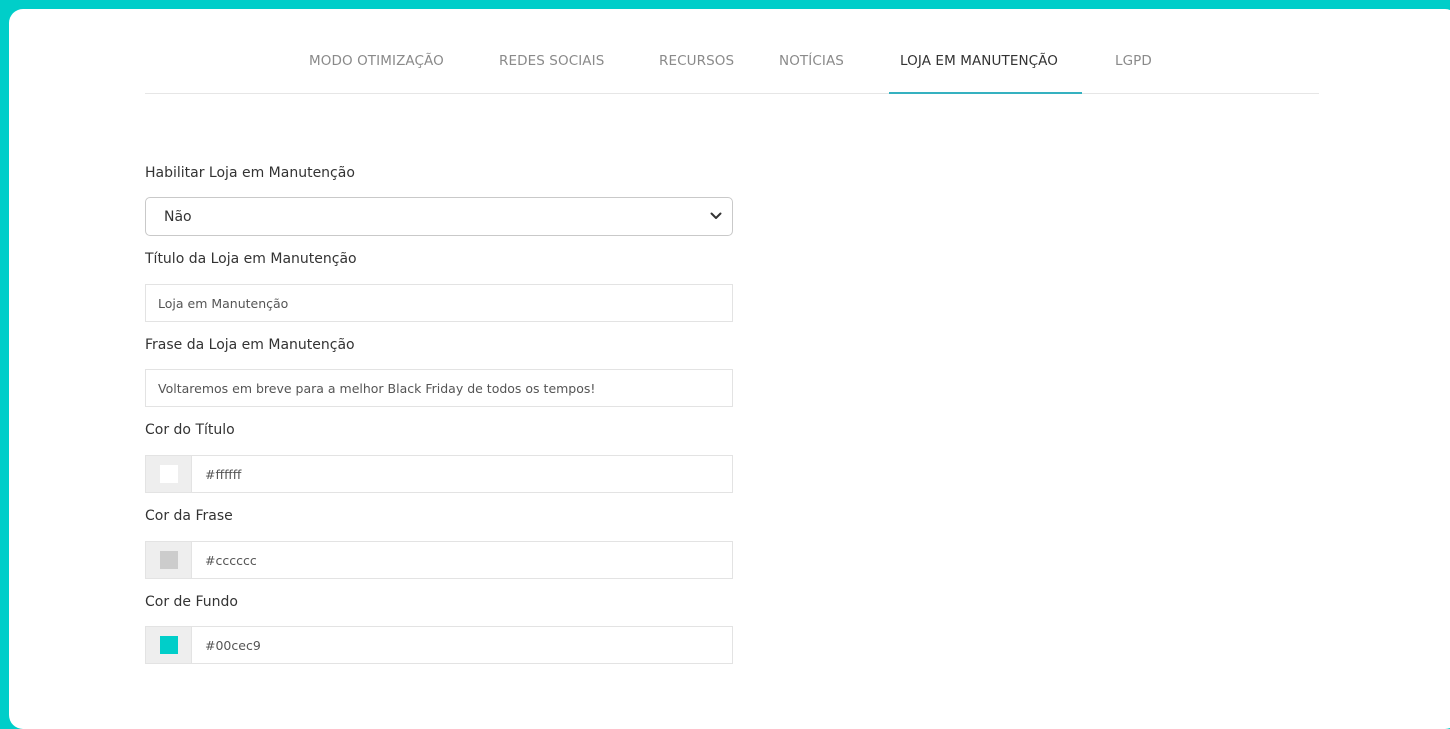 The image size is (1450, 729). I want to click on phrase-color-swatch, so click(169, 560).